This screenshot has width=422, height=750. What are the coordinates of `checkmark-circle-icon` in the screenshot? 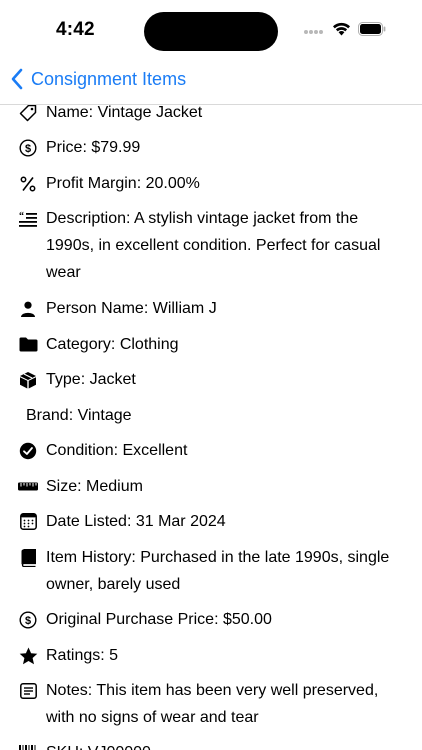 It's located at (28, 450).